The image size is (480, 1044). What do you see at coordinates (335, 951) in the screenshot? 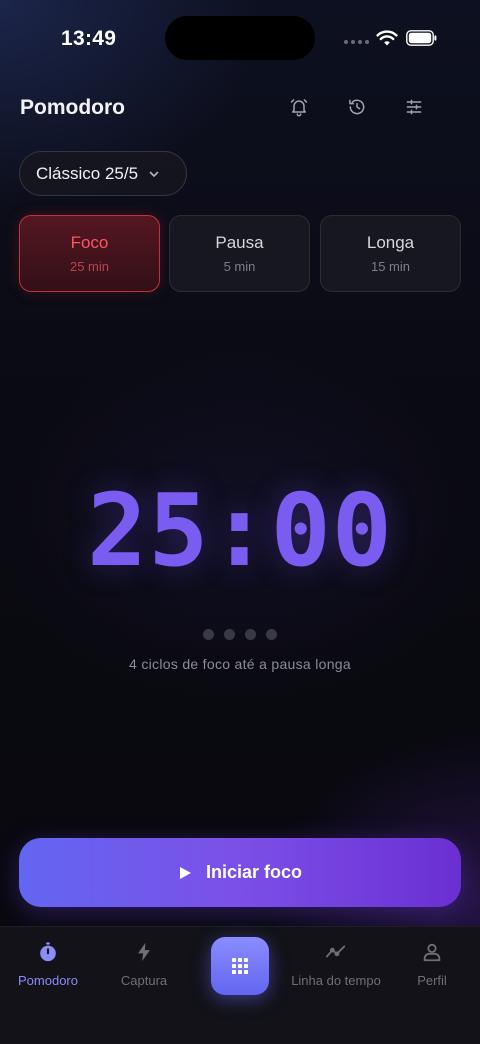
I see `timeline-icon` at bounding box center [335, 951].